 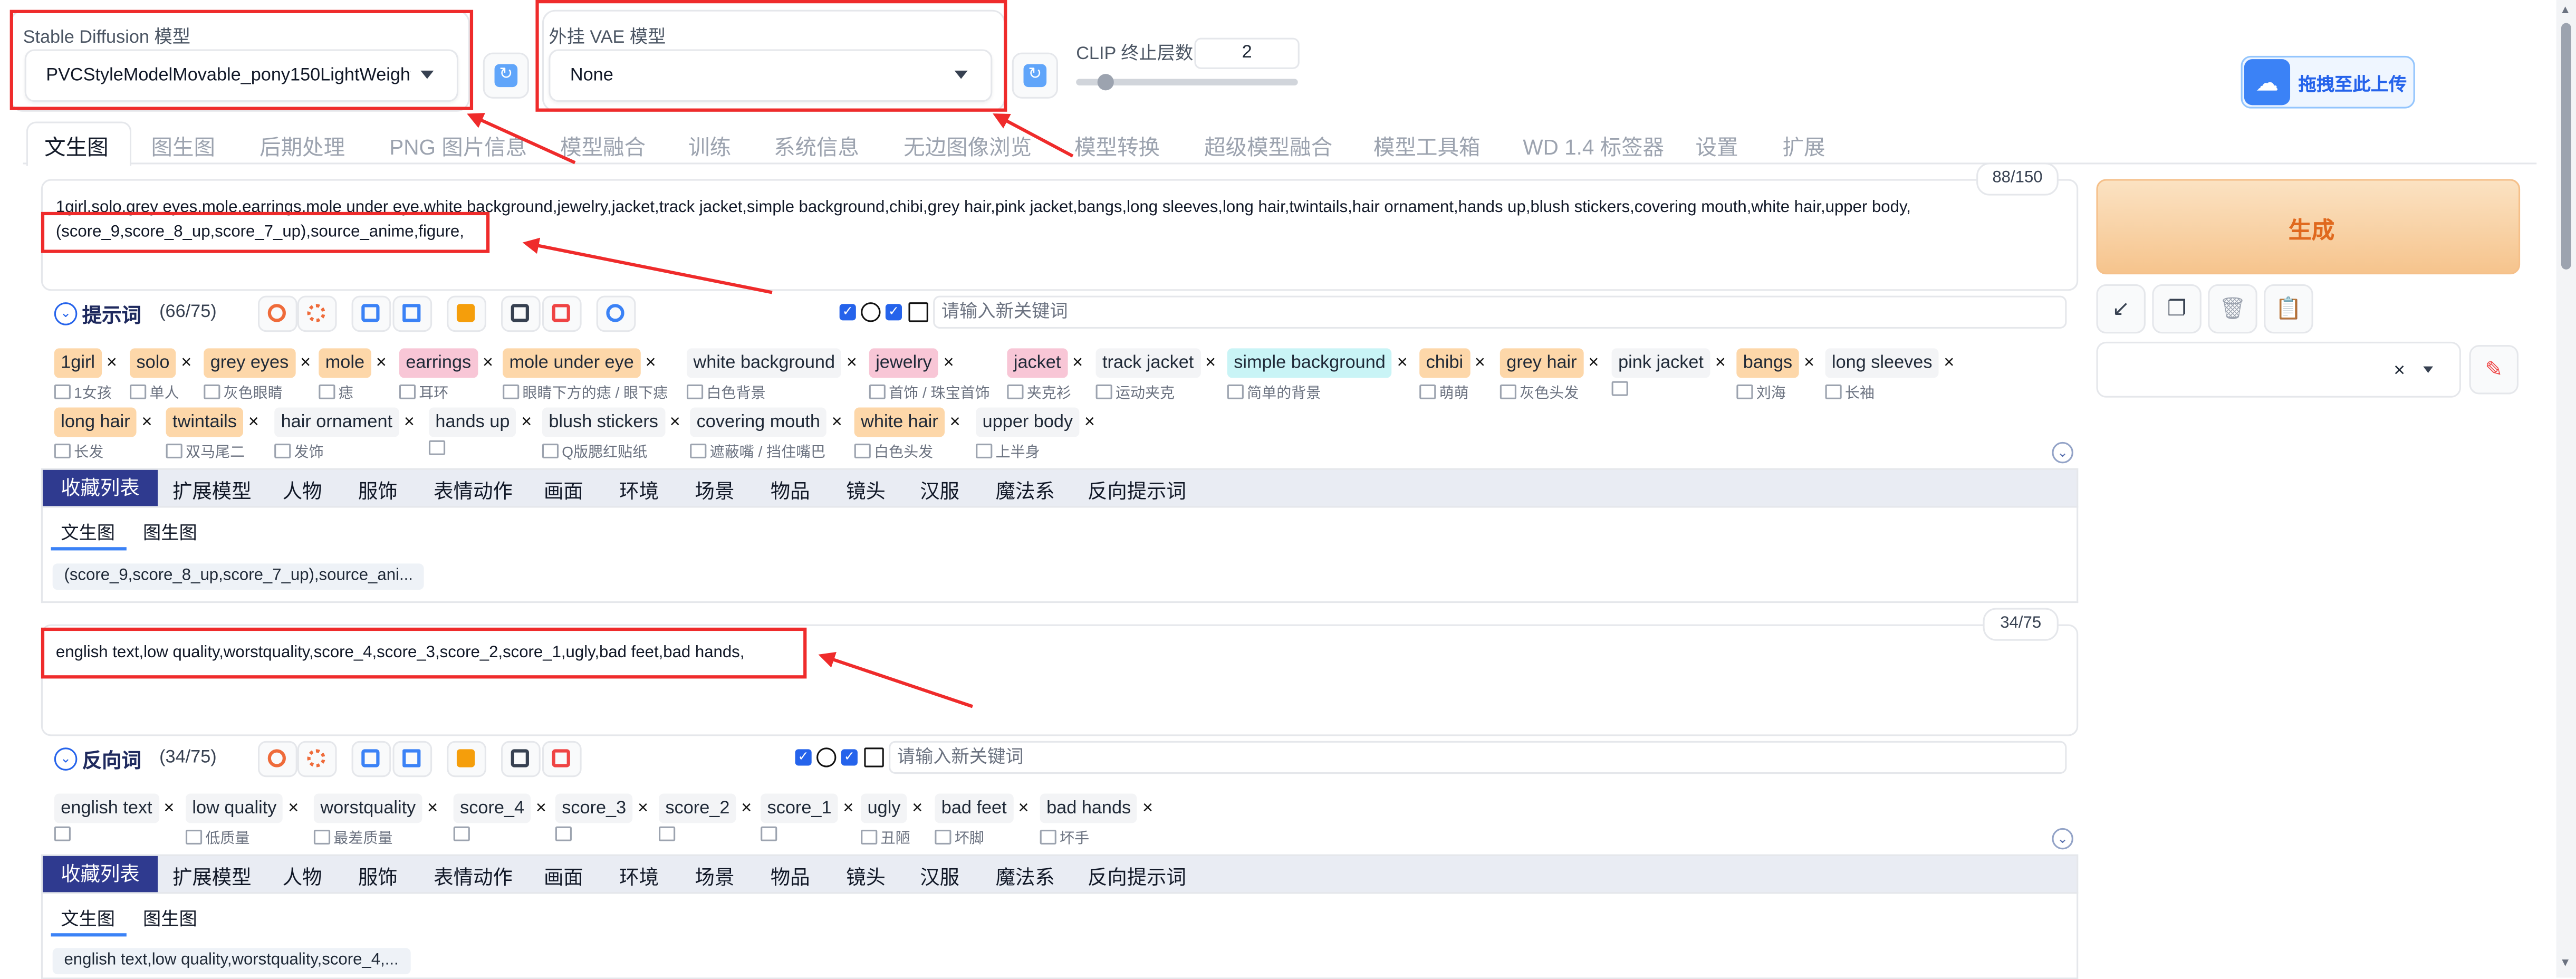 What do you see at coordinates (896, 680) in the screenshot?
I see `arrow-to-negative` at bounding box center [896, 680].